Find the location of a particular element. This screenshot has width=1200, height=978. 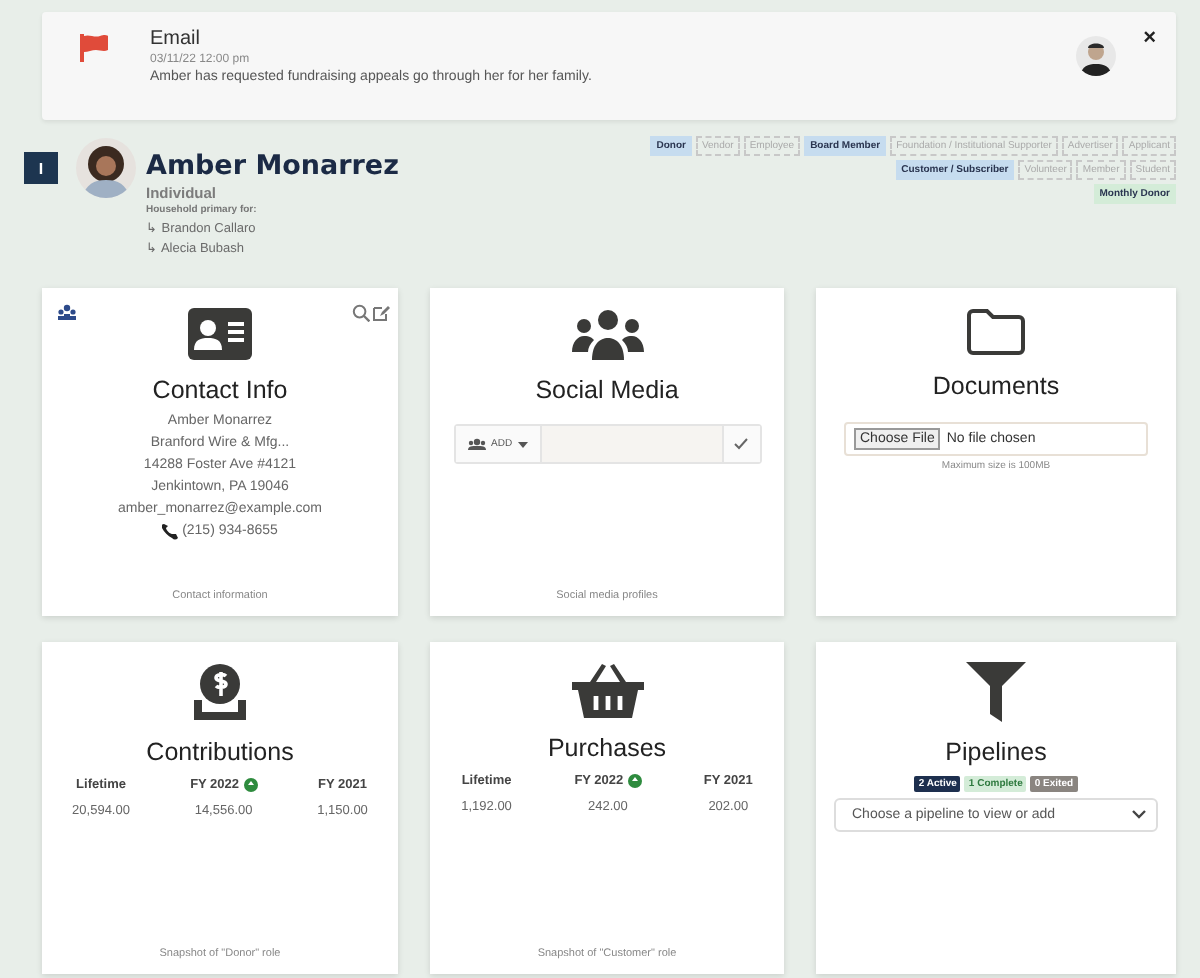

phone-icon is located at coordinates (170, 531).